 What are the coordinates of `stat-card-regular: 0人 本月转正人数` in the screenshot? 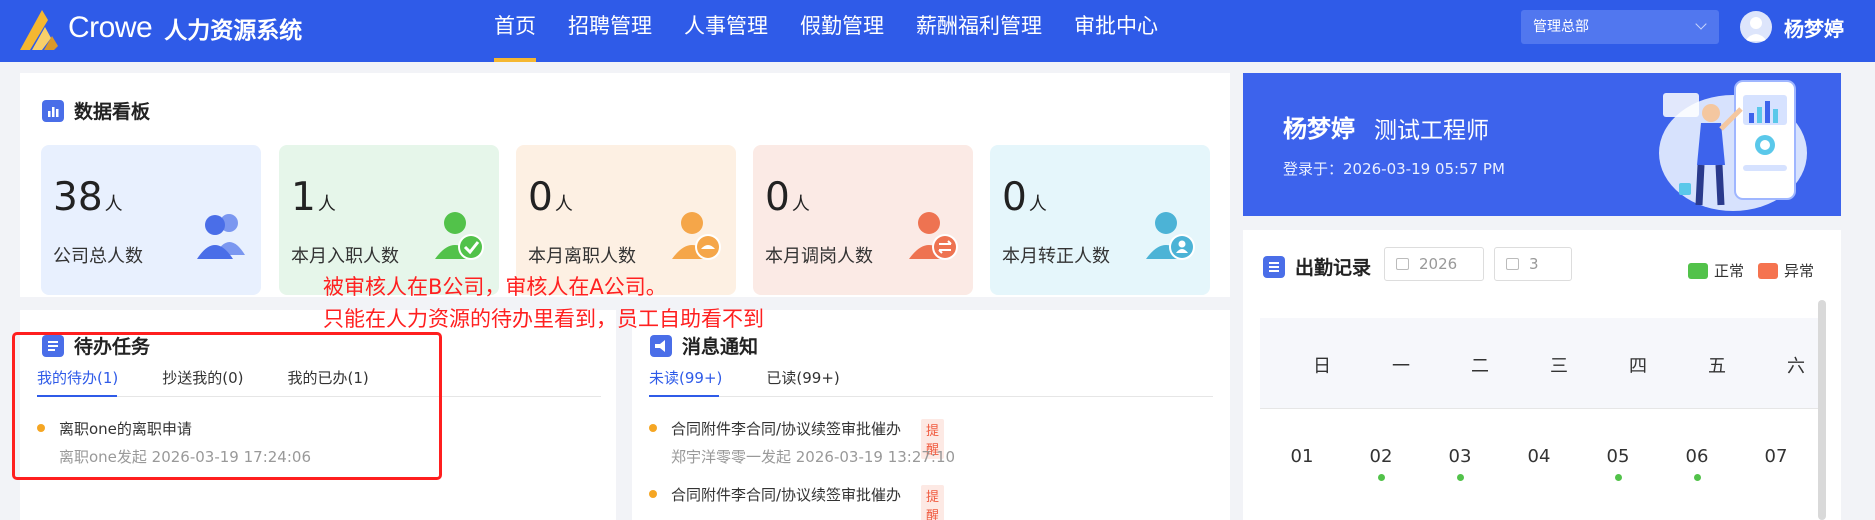 It's located at (1100, 220).